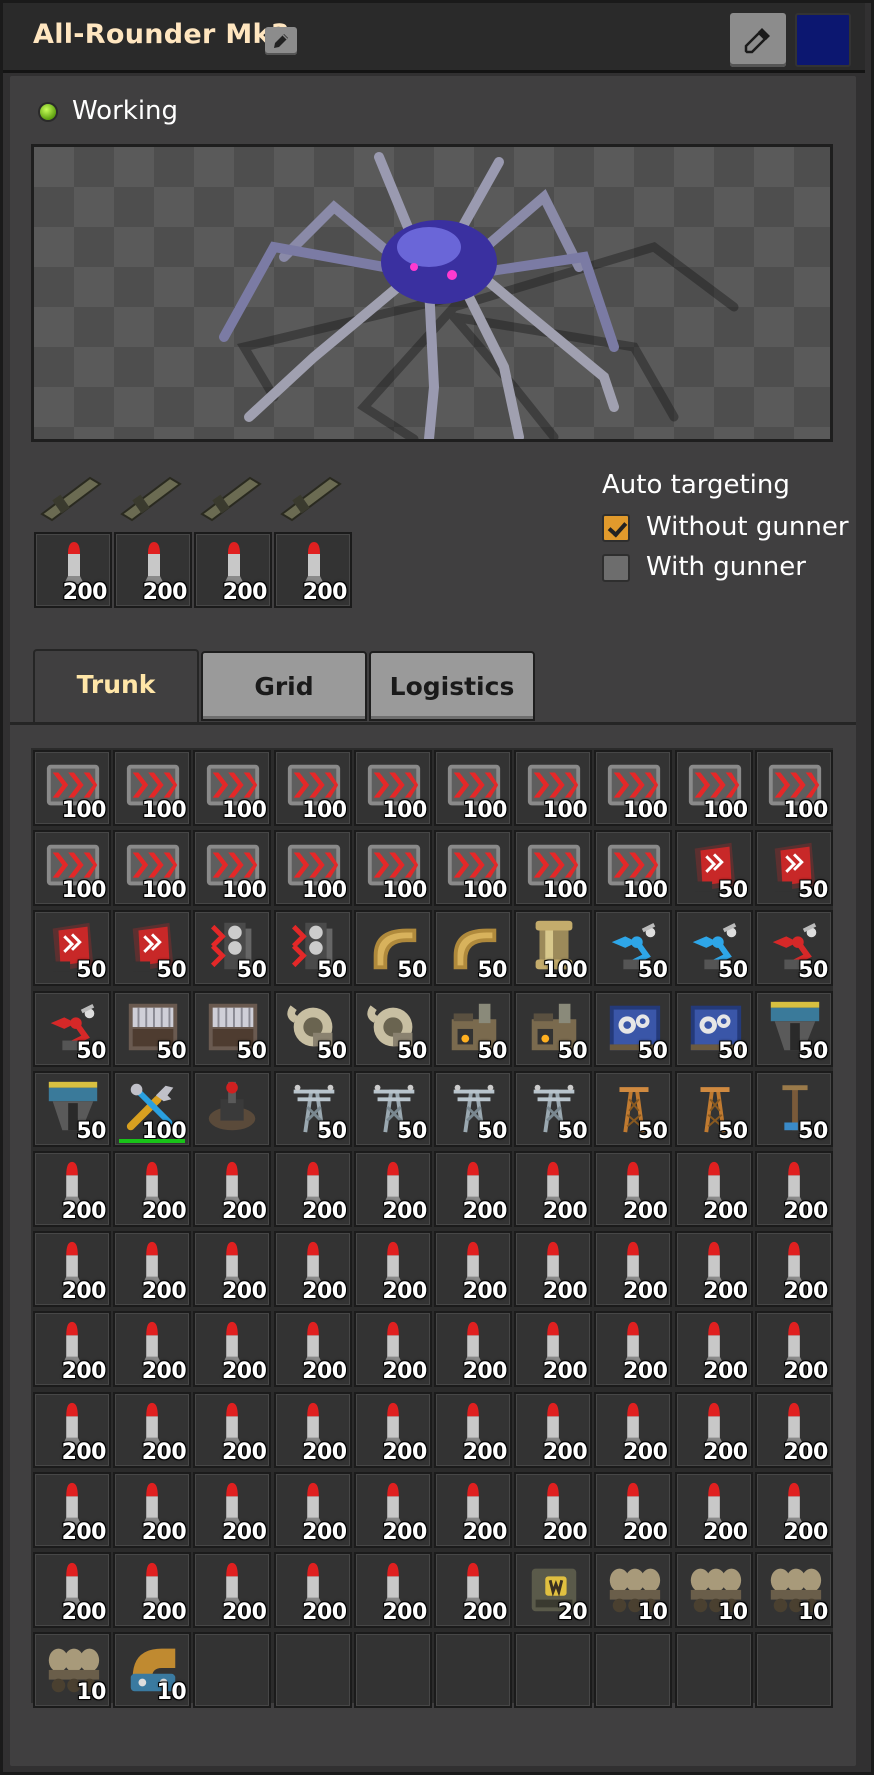 This screenshot has width=874, height=1775. I want to click on color-picker-button, so click(758, 40).